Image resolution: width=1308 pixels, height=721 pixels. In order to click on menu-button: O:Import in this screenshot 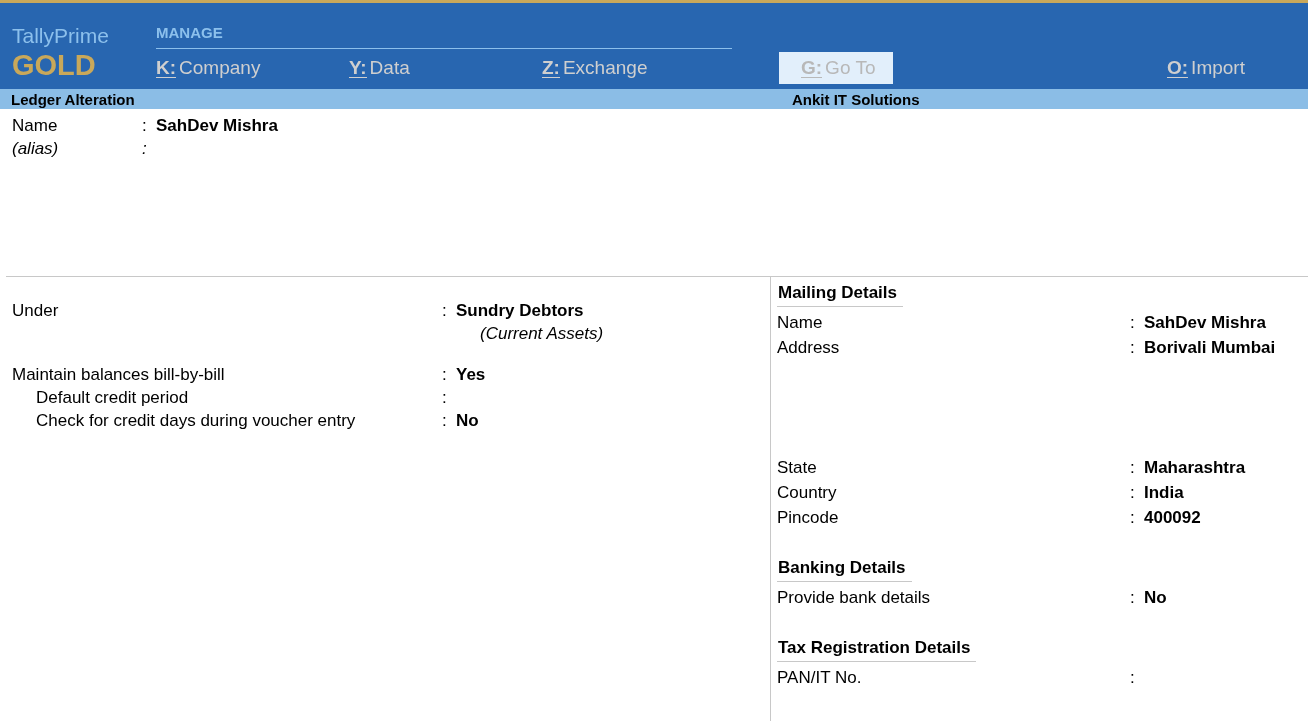, I will do `click(1206, 68)`.